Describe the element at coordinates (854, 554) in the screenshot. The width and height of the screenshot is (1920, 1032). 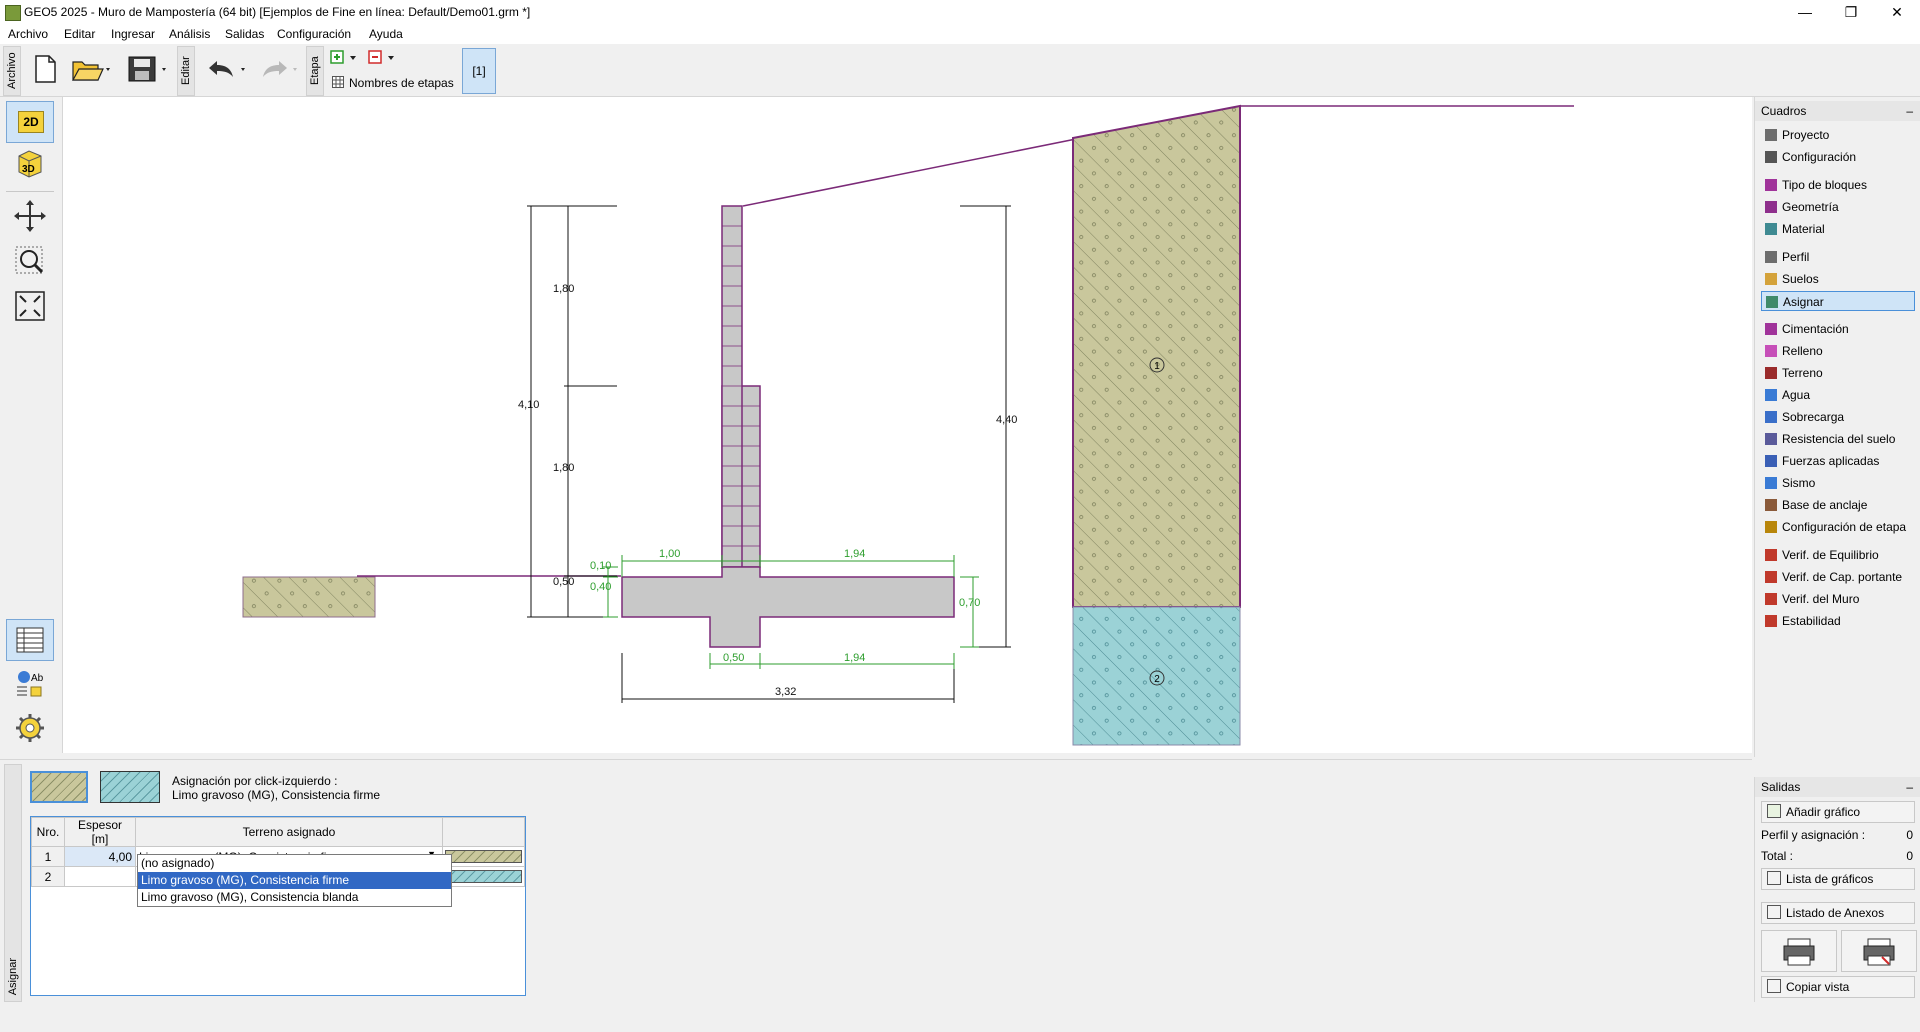
I see `dim-194-top: 1,94` at that location.